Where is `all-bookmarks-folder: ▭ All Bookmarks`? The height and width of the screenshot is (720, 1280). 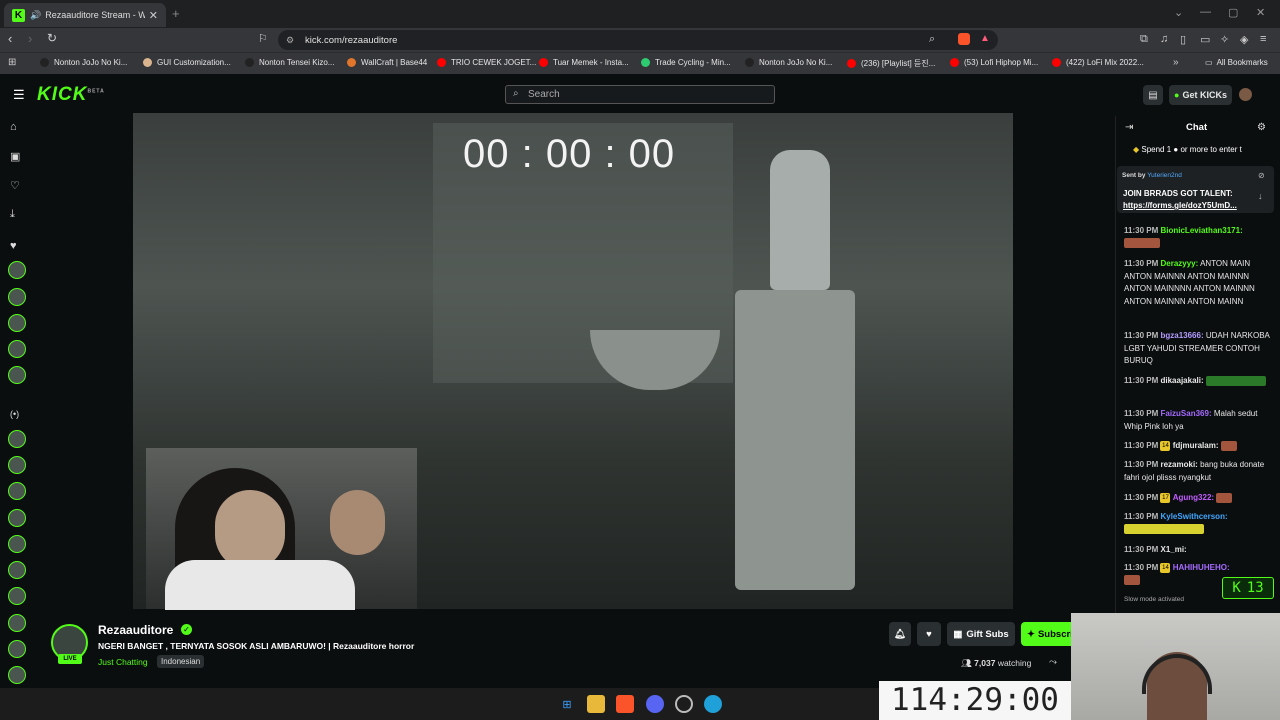
all-bookmarks-folder: ▭ All Bookmarks is located at coordinates (1236, 62).